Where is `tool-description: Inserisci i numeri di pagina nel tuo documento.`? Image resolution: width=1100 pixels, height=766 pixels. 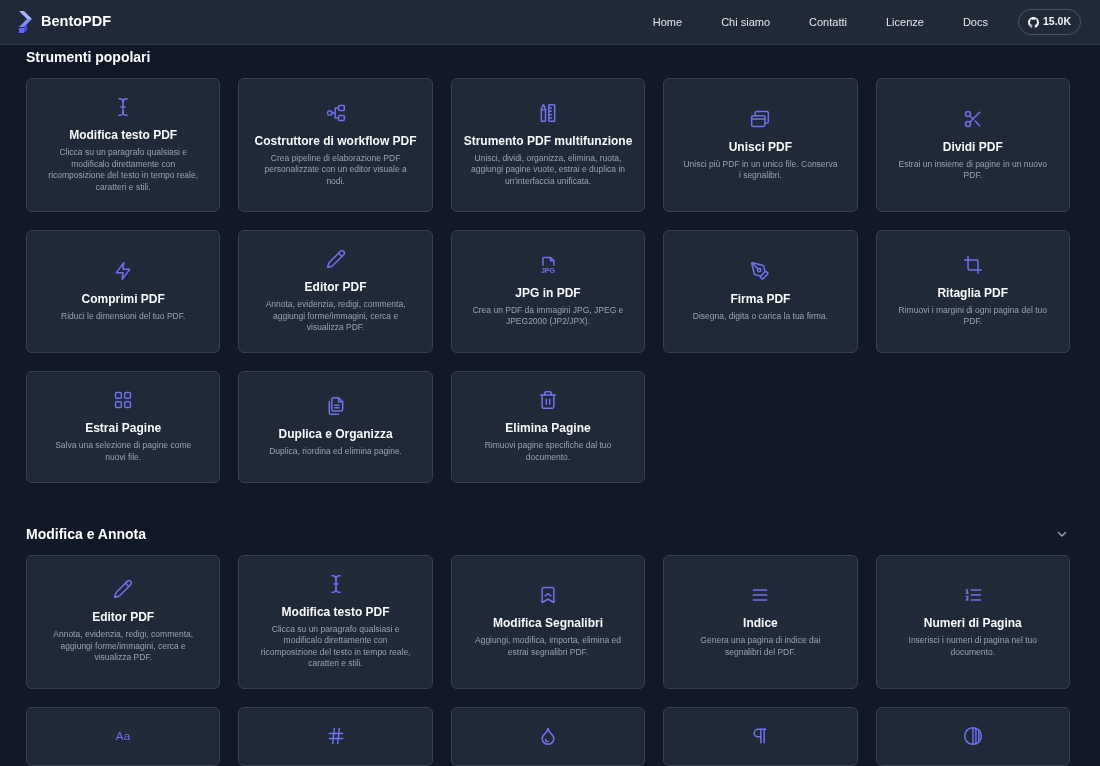
tool-description: Inserisci i numeri di pagina nel tuo documento. is located at coordinates (973, 646).